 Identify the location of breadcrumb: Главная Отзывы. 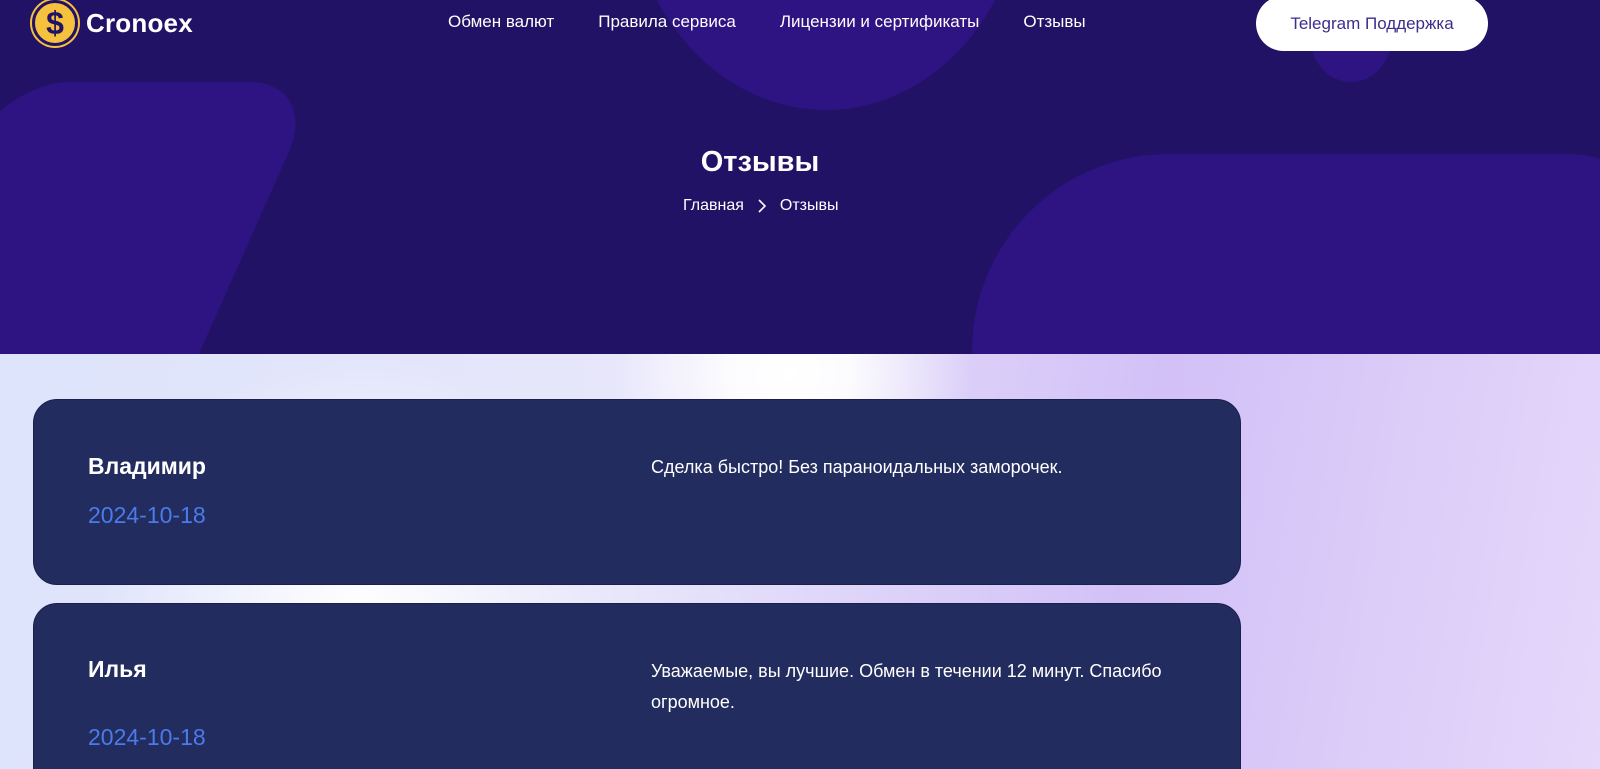
(761, 206).